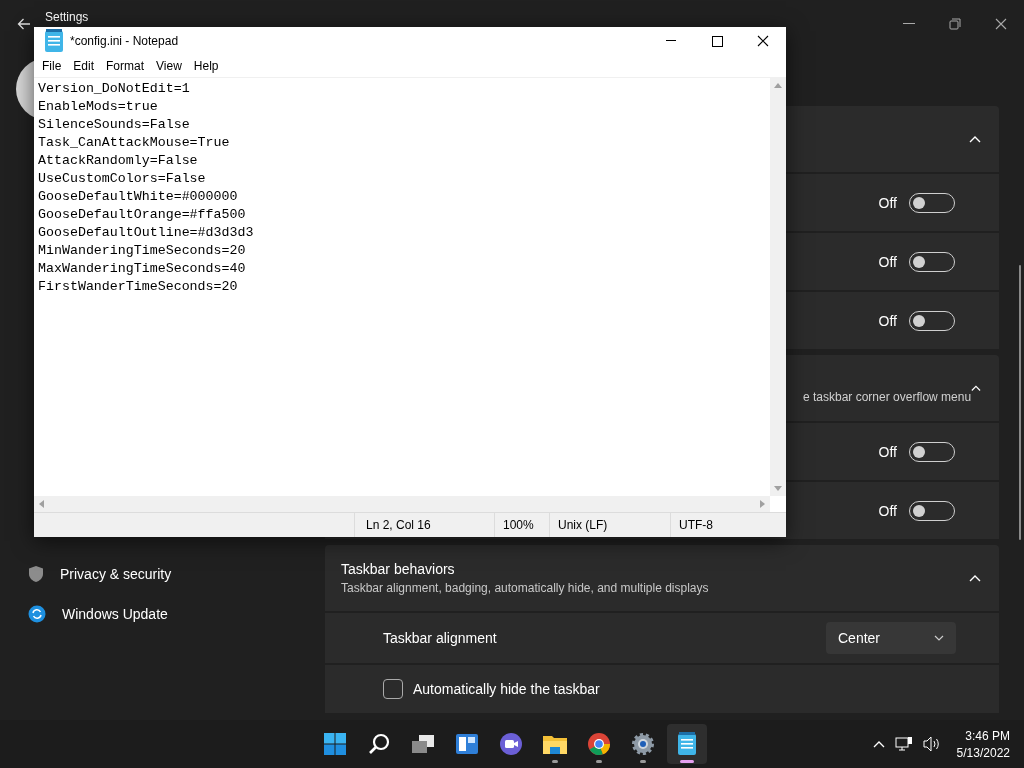  What do you see at coordinates (891, 638) in the screenshot?
I see `alignment-dropdown: Center` at bounding box center [891, 638].